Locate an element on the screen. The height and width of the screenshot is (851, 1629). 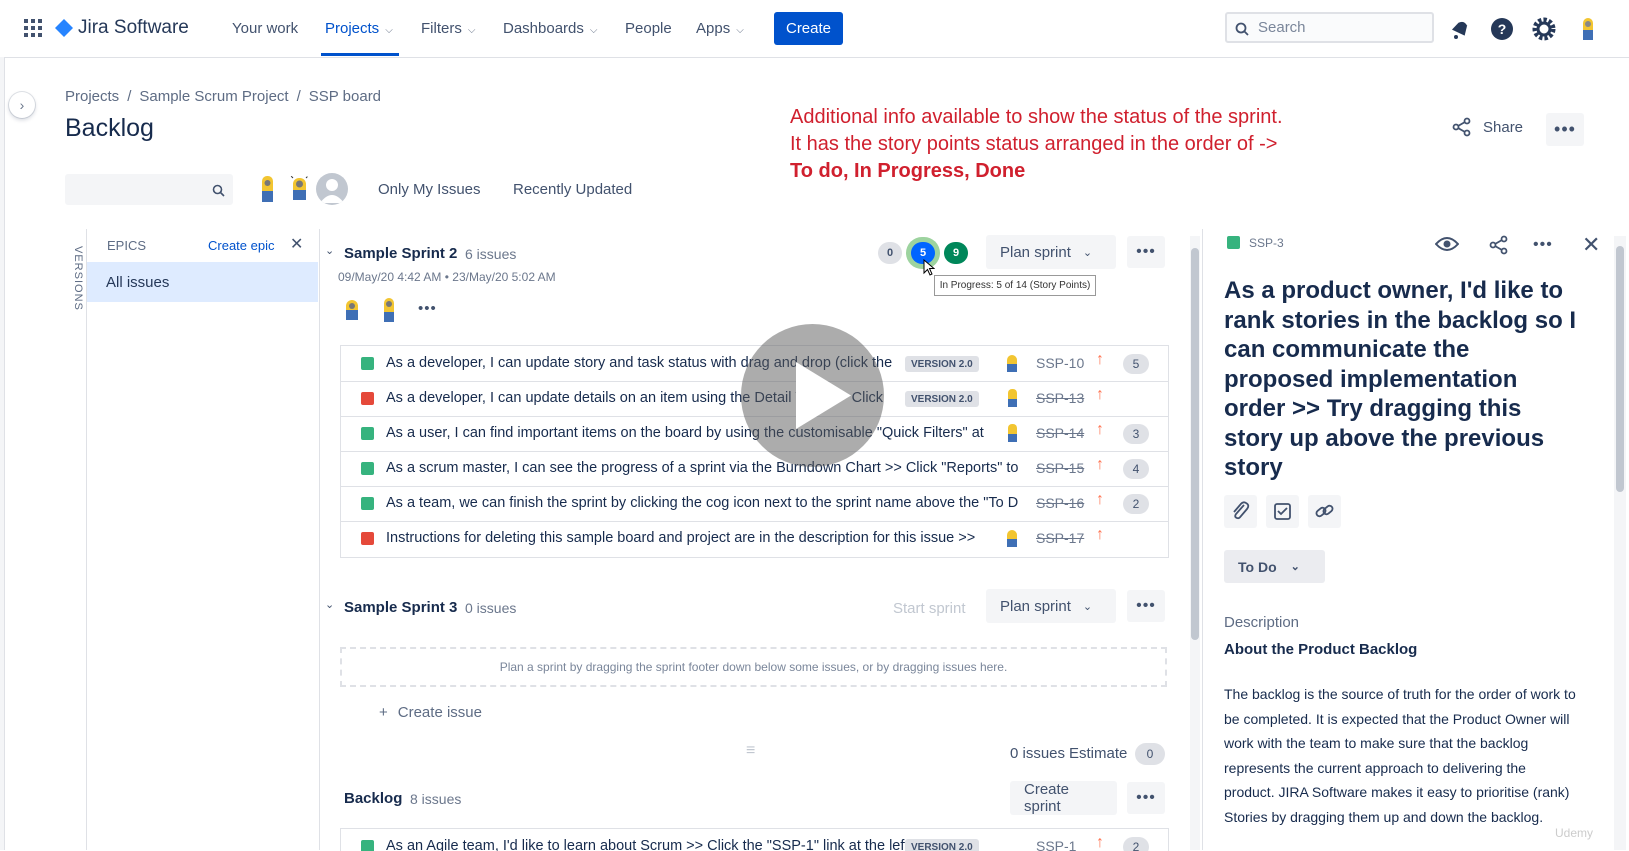
epic-filter-all-issues: All issues is located at coordinates (202, 282).